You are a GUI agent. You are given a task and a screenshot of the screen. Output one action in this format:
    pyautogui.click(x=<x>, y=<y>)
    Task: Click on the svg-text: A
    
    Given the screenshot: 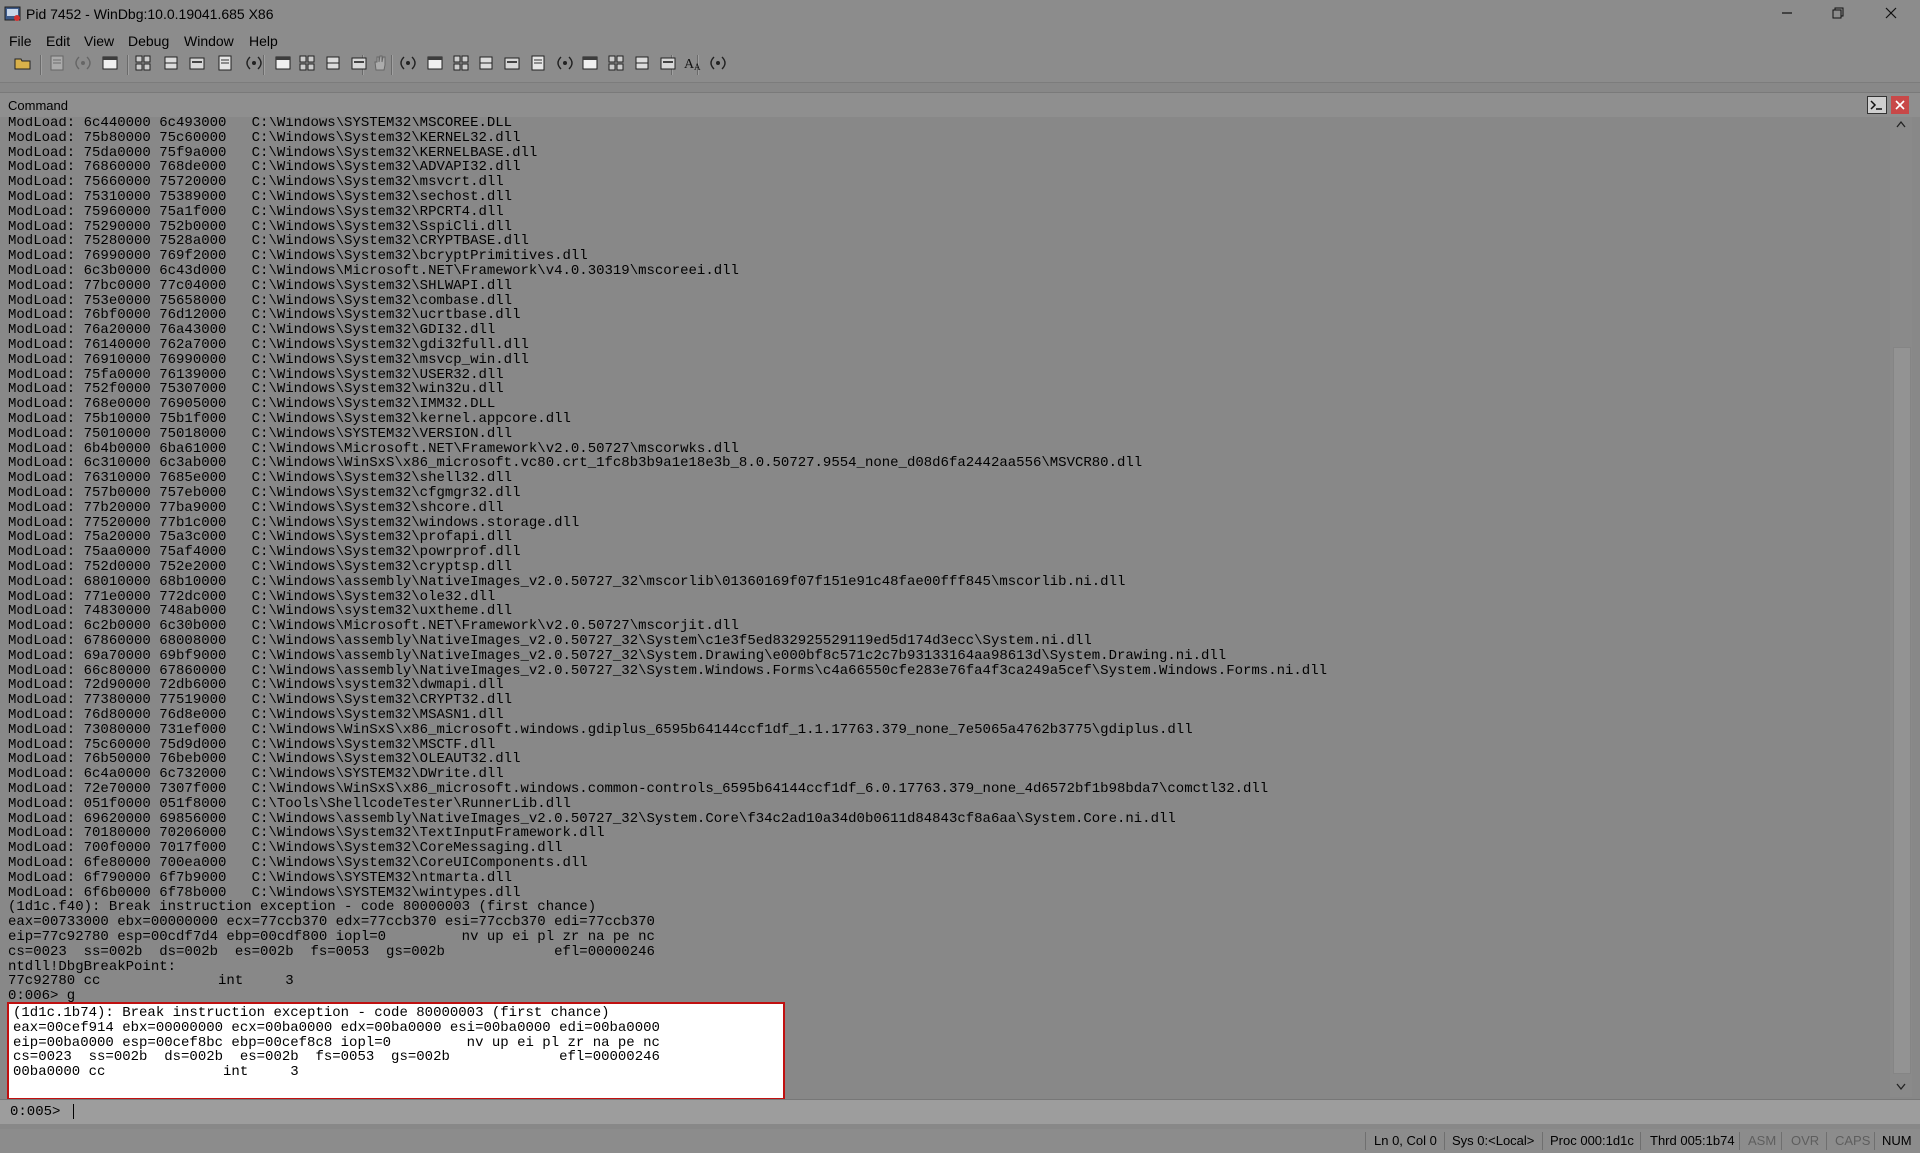 What is the action you would take?
    pyautogui.click(x=697, y=67)
    